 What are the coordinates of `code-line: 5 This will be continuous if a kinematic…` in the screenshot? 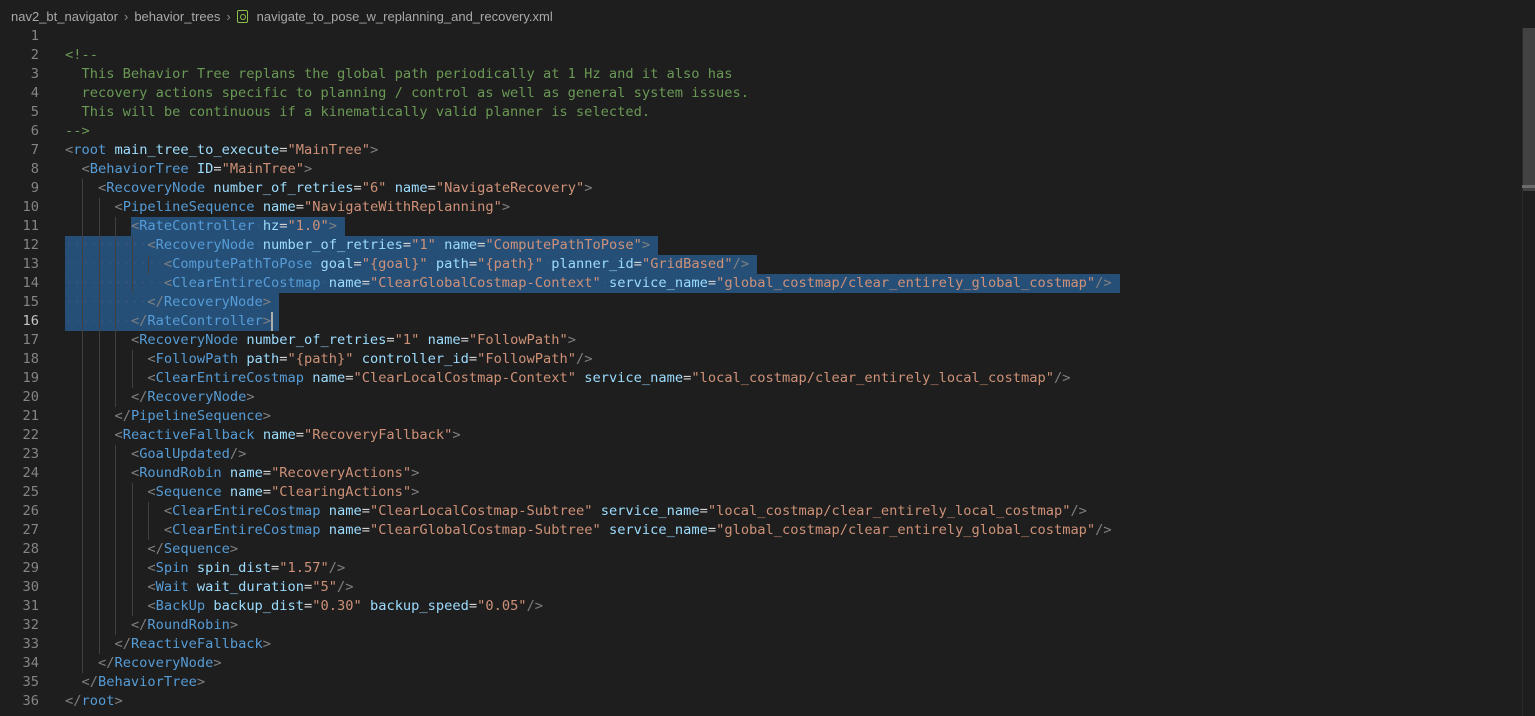 It's located at (761, 112).